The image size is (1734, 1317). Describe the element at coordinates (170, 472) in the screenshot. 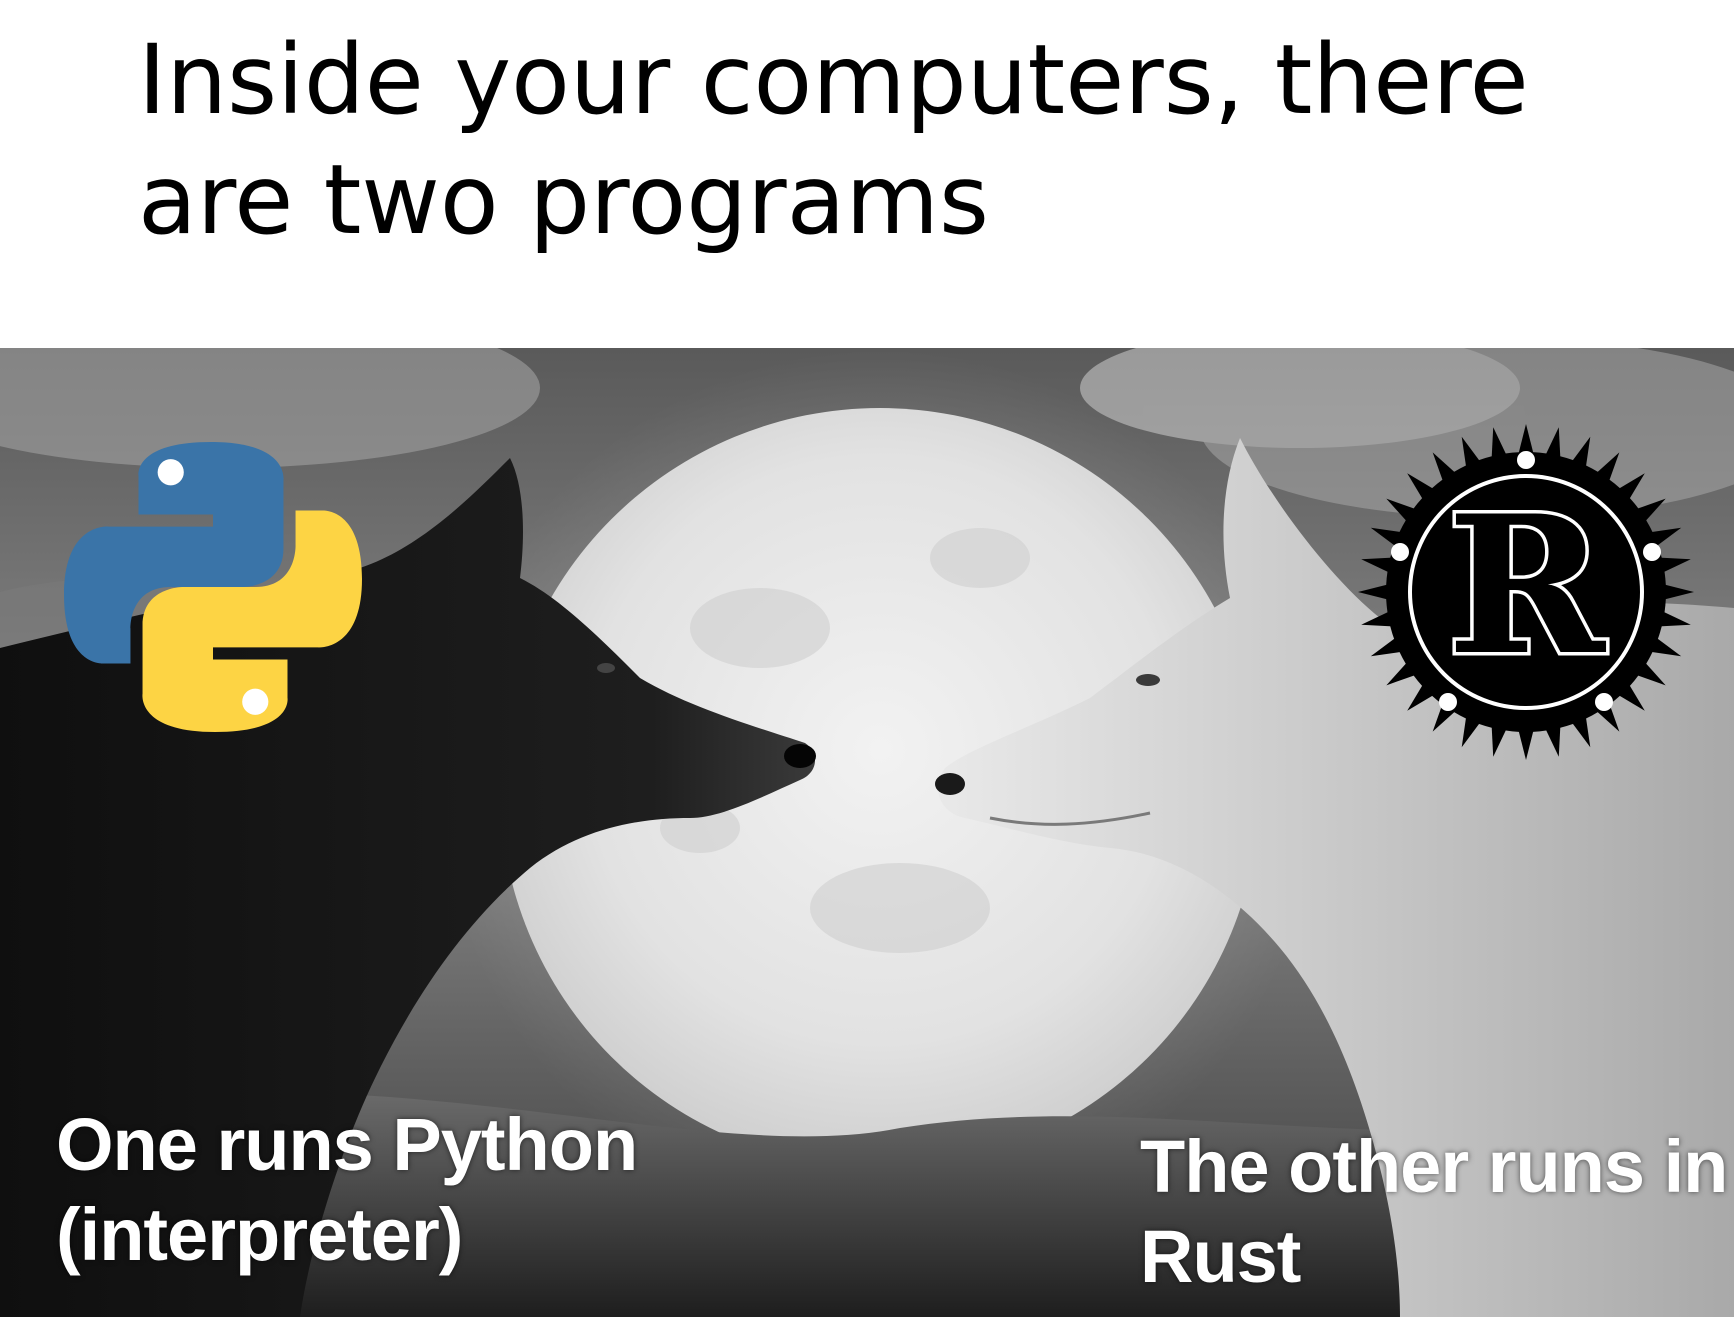

I see `python-blue-eye` at that location.